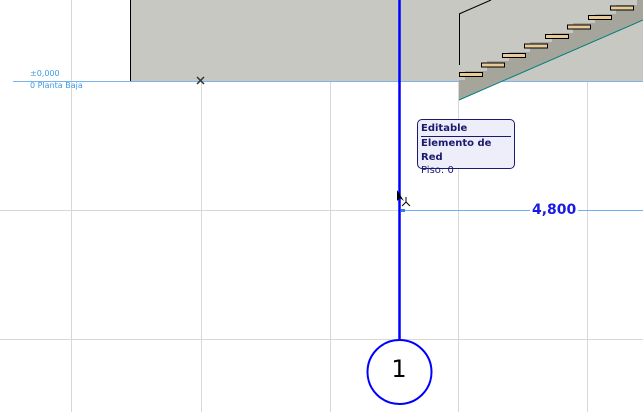  I want to click on element-tooltip: Editable Elemento de Red Piso: 0, so click(466, 147).